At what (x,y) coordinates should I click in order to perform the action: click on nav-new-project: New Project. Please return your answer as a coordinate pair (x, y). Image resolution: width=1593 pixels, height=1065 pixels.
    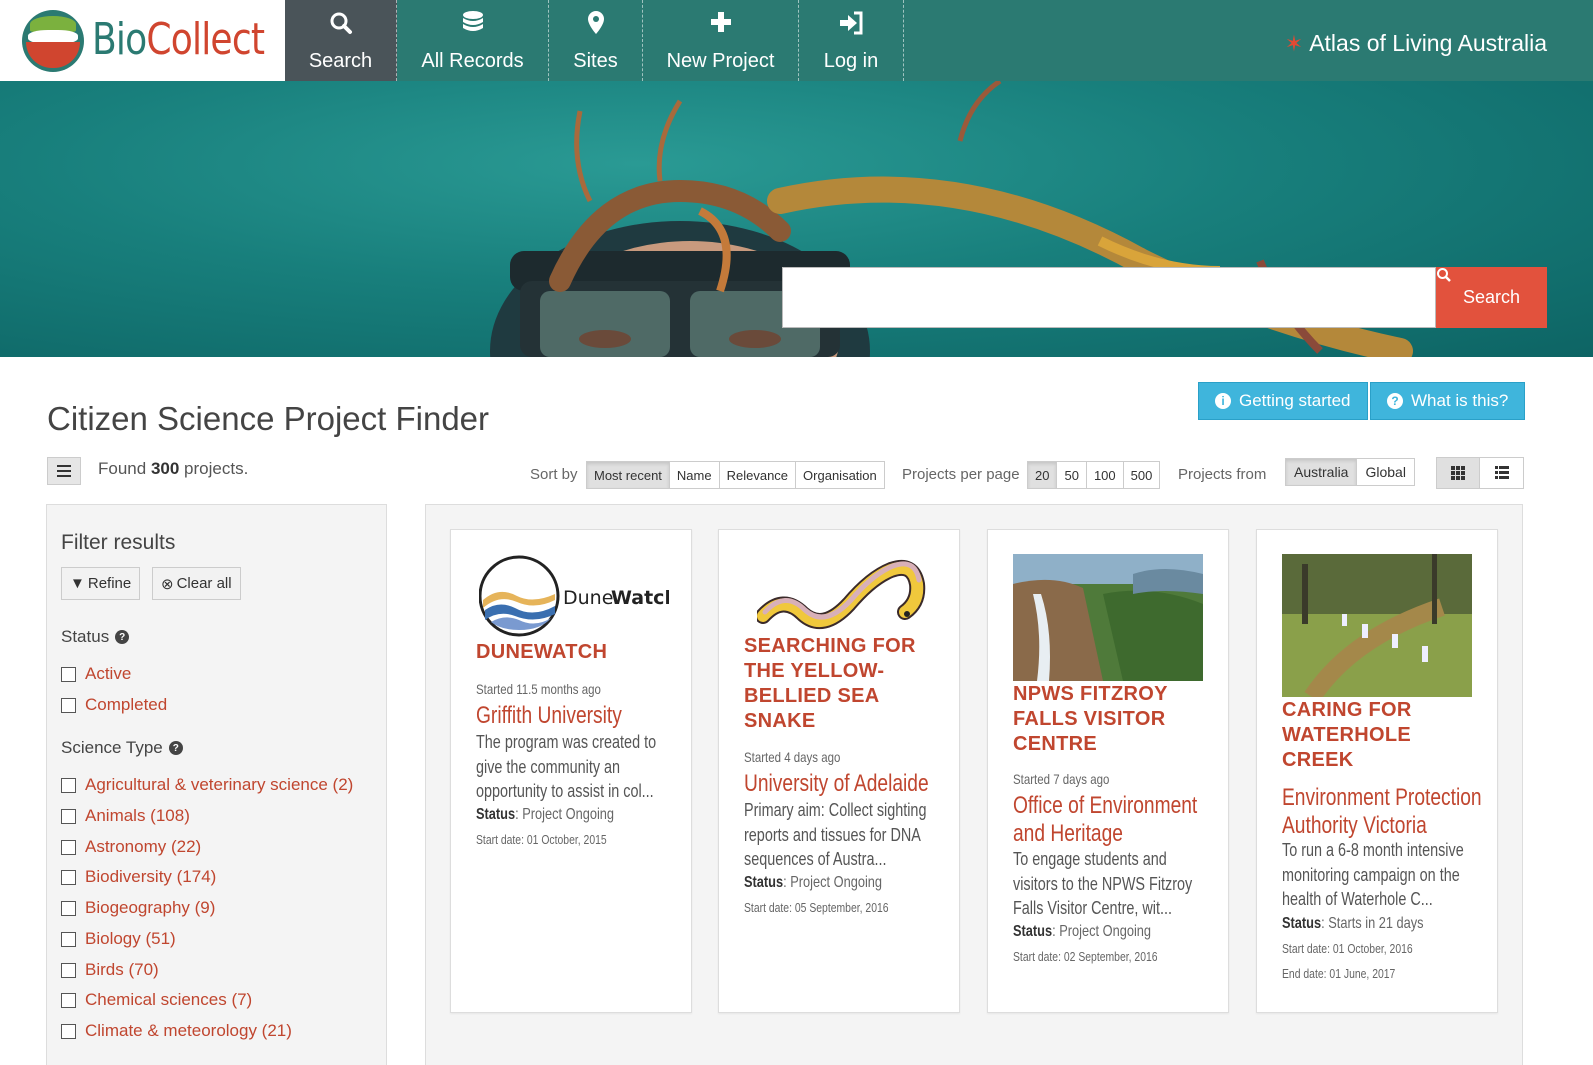
    Looking at the image, I should click on (721, 40).